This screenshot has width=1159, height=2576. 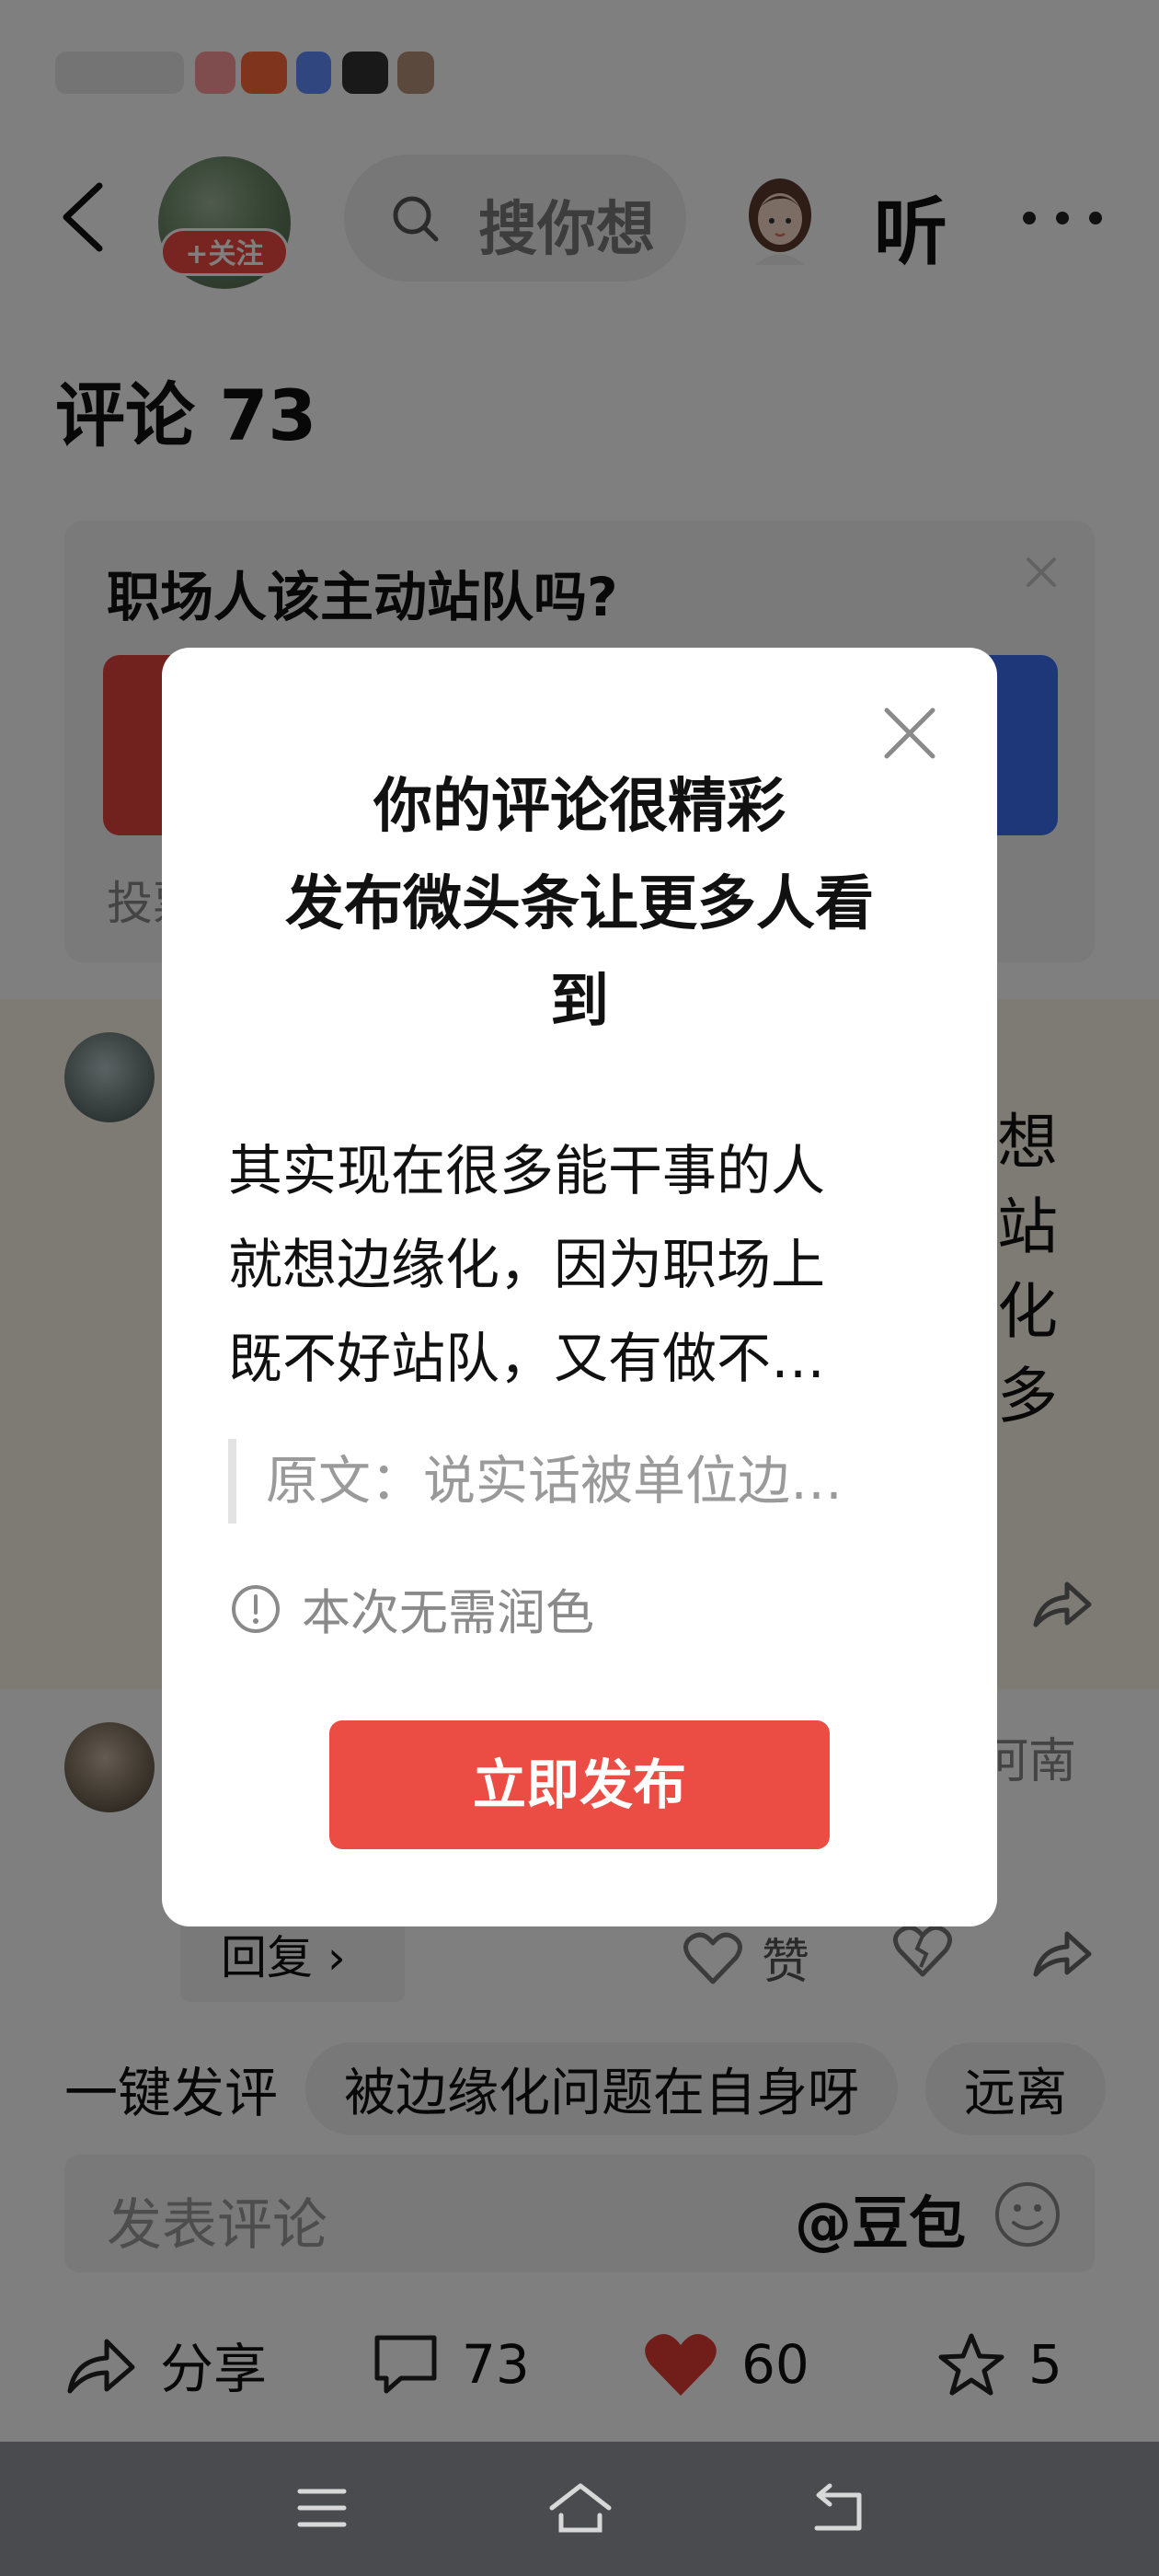 I want to click on dialog-title: 你的评论很精彩 发布微头条让更多人看 到, so click(x=579, y=904).